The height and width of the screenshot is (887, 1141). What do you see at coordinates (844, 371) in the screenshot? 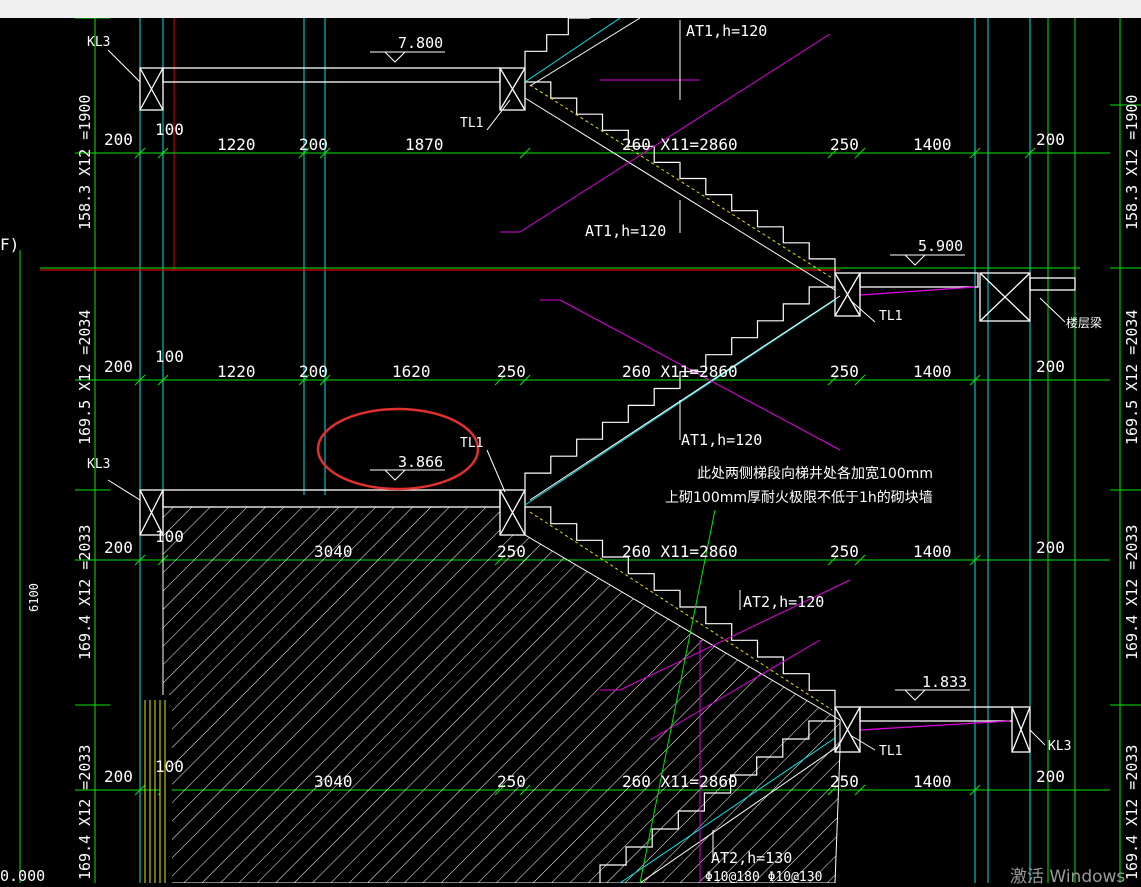
I see `dim-r2-250b: 250` at bounding box center [844, 371].